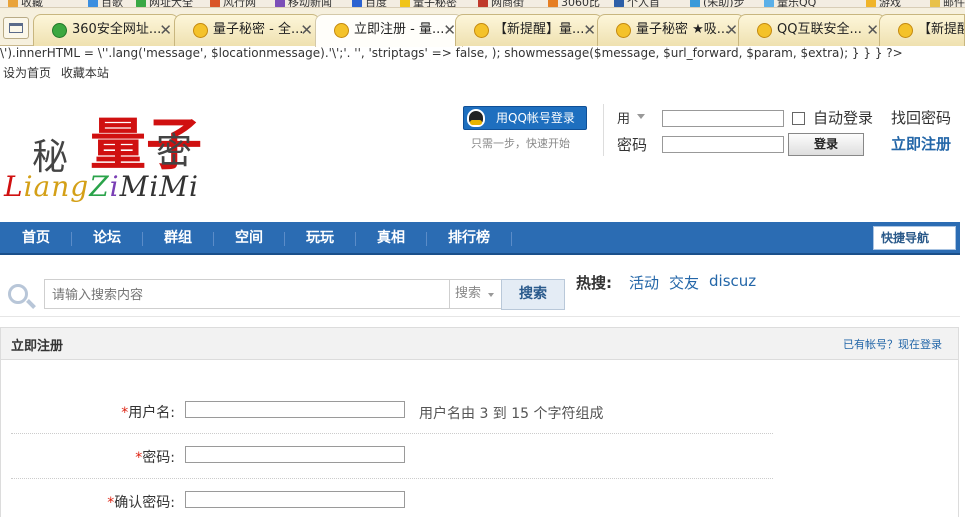  I want to click on qq-login-button: 用QQ帐号登录, so click(525, 118).